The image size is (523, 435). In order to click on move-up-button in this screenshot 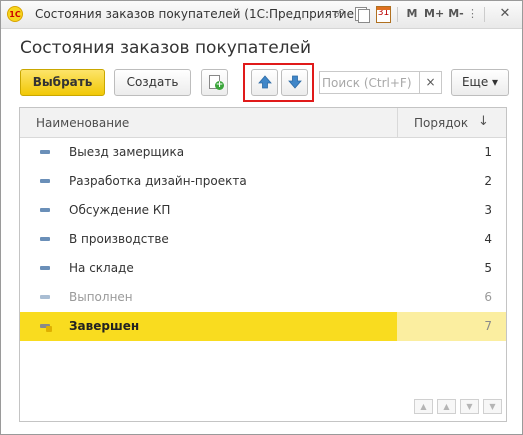, I will do `click(264, 82)`.